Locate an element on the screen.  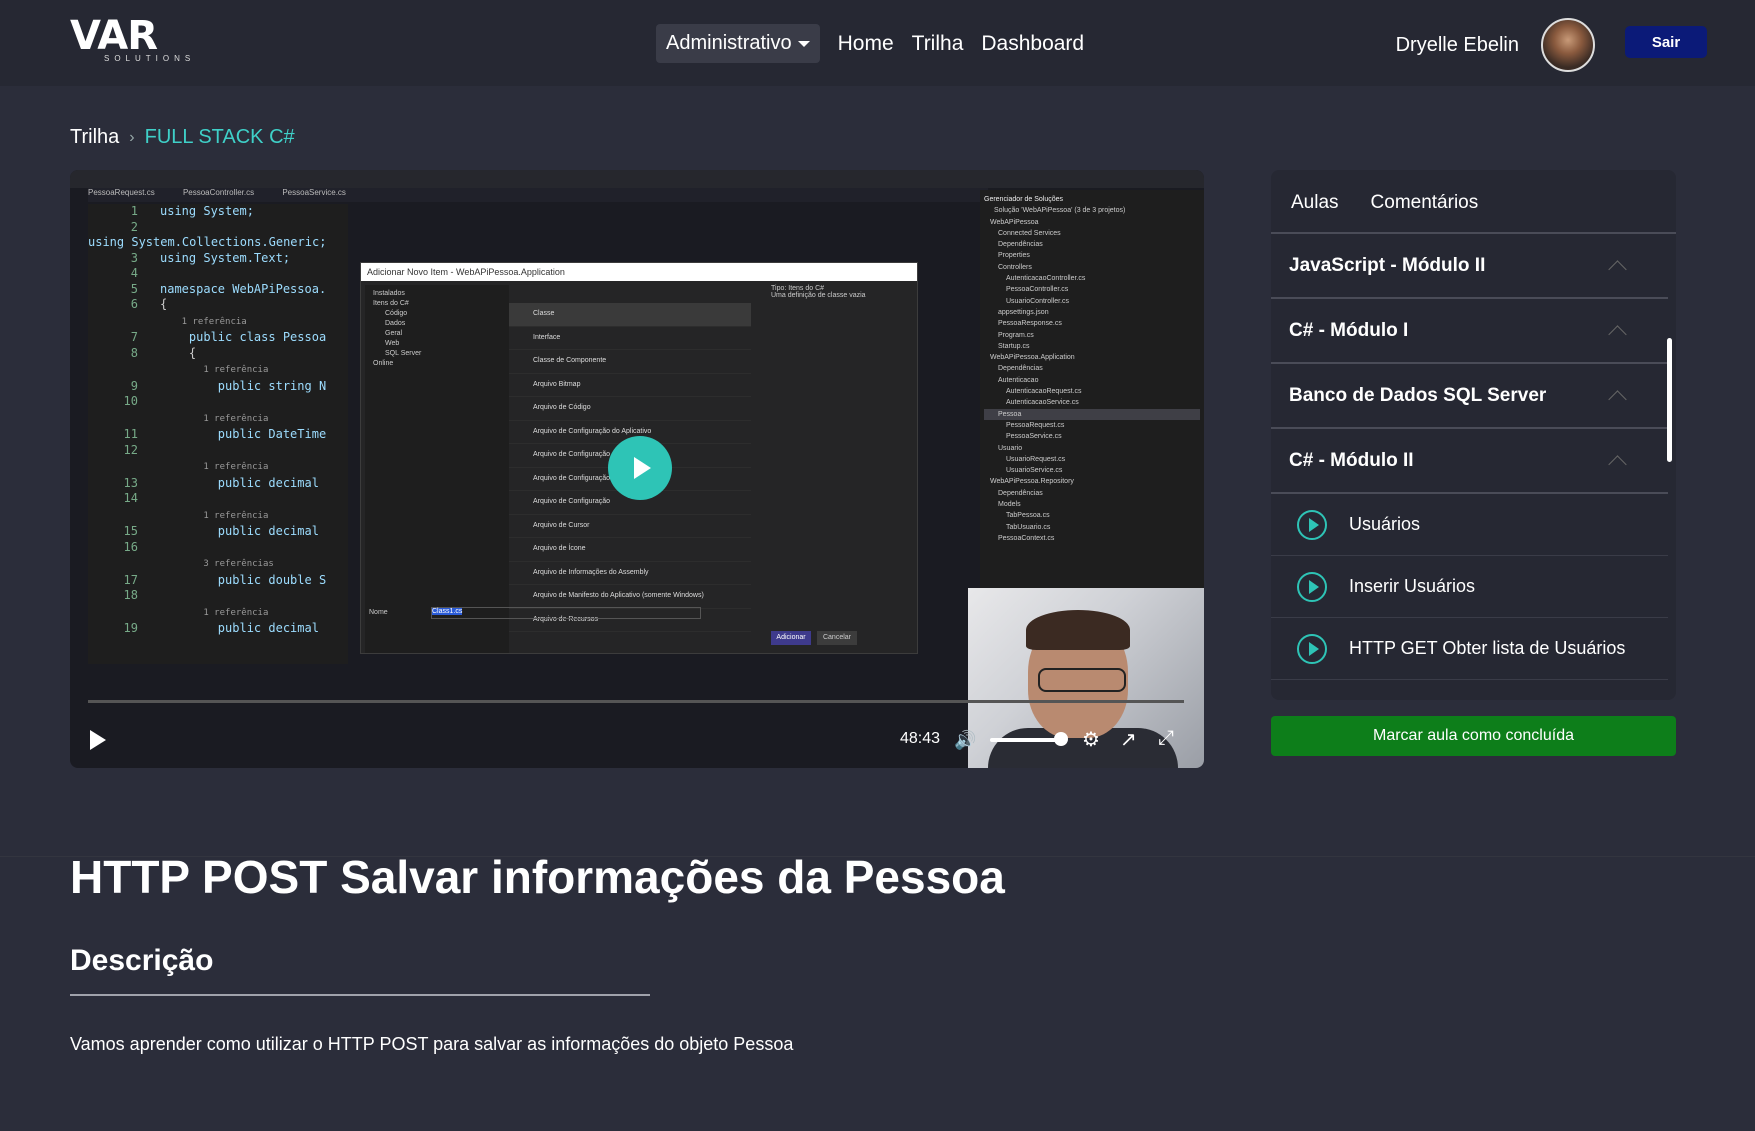
lesson-title: HTTP POST Salvar informações da Pessoa is located at coordinates (537, 877).